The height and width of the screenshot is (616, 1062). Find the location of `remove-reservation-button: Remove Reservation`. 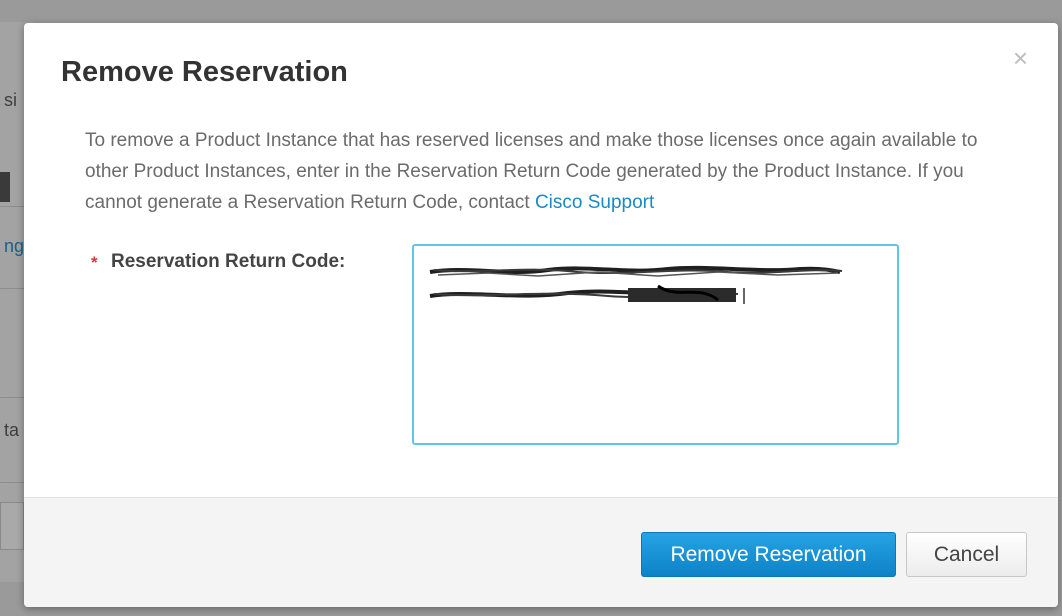

remove-reservation-button: Remove Reservation is located at coordinates (768, 554).